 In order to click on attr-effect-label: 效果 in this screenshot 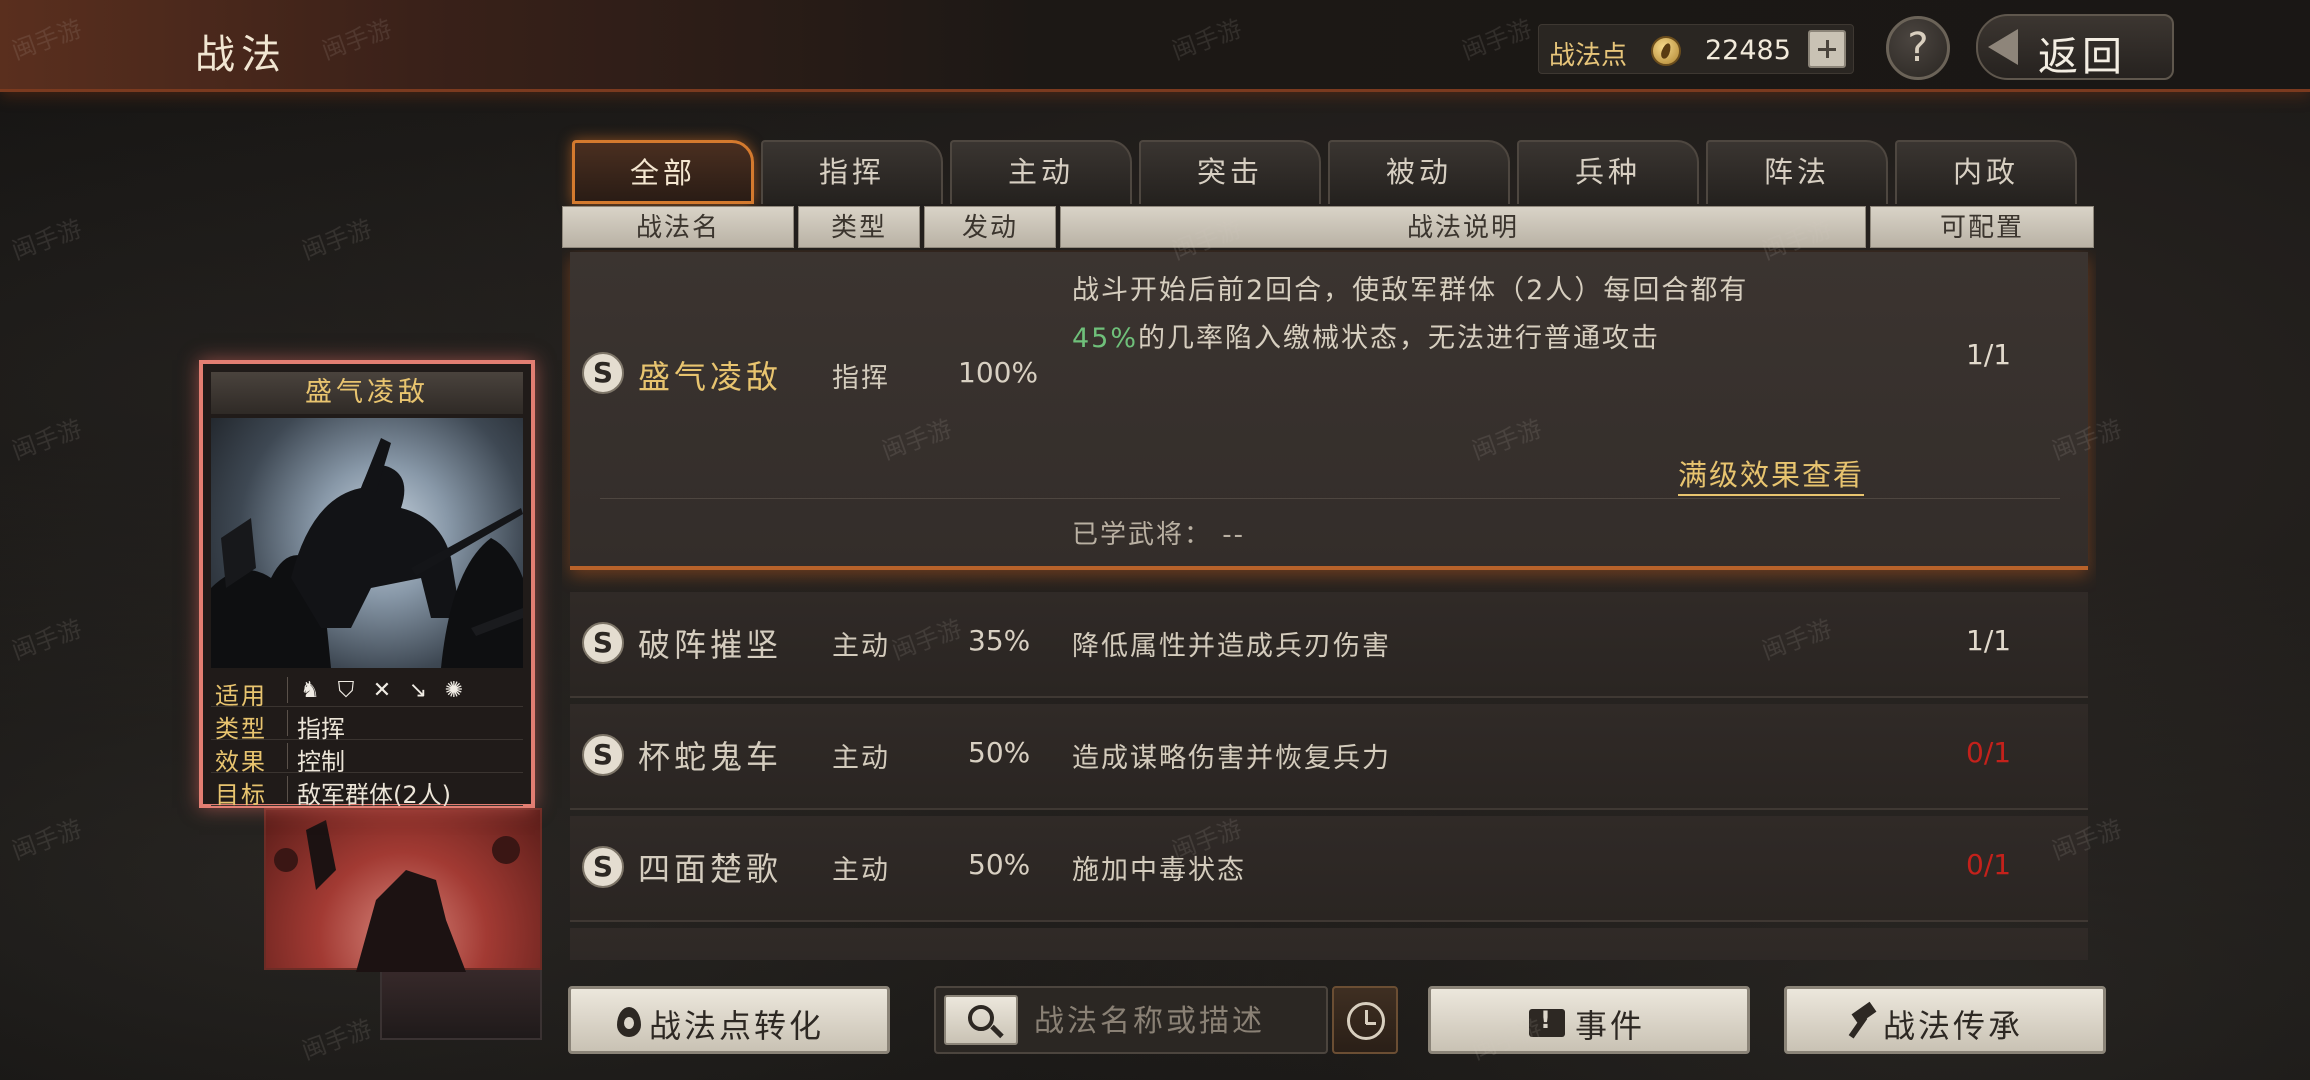, I will do `click(241, 762)`.